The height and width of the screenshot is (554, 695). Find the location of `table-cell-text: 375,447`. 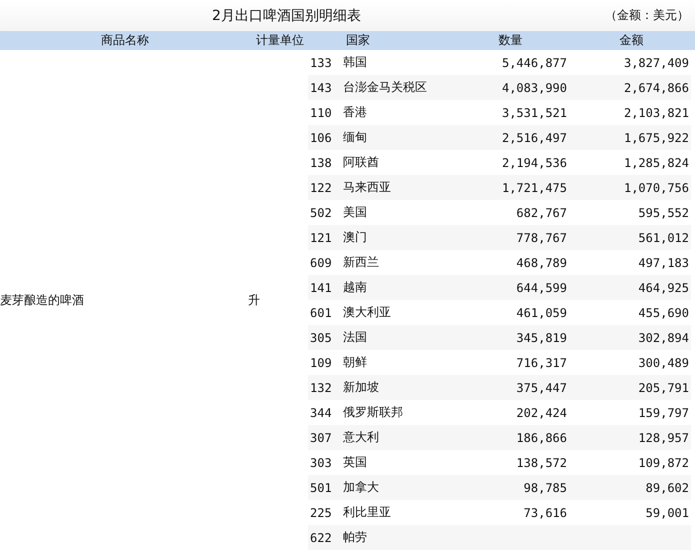

table-cell-text: 375,447 is located at coordinates (541, 387).